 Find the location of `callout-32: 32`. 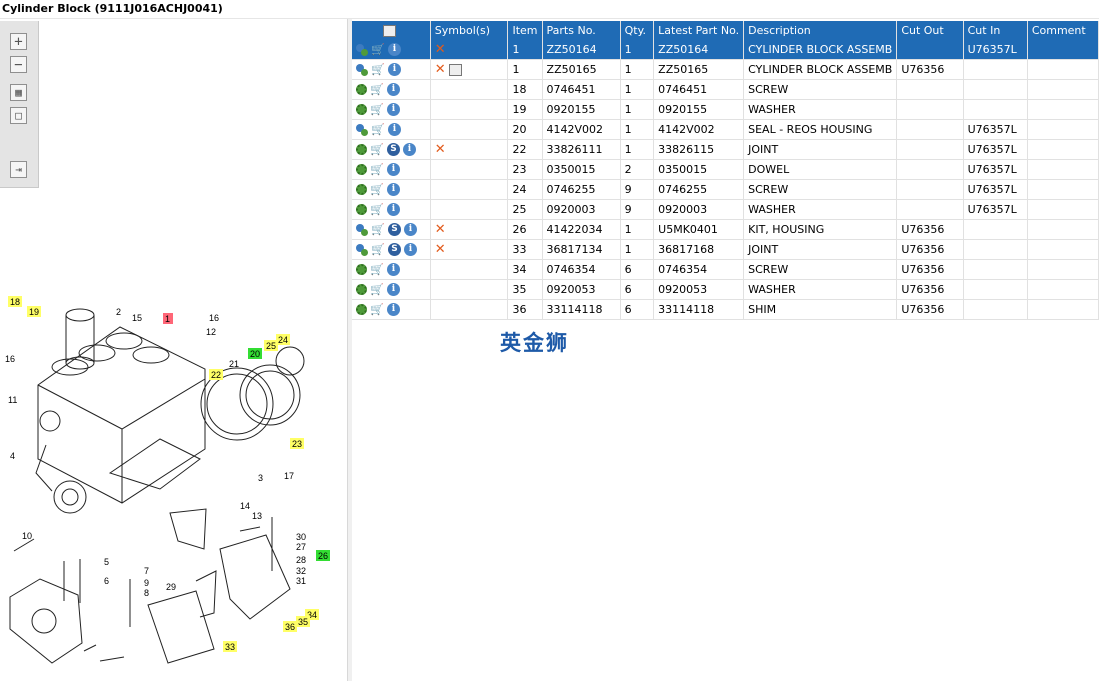

callout-32: 32 is located at coordinates (301, 571).